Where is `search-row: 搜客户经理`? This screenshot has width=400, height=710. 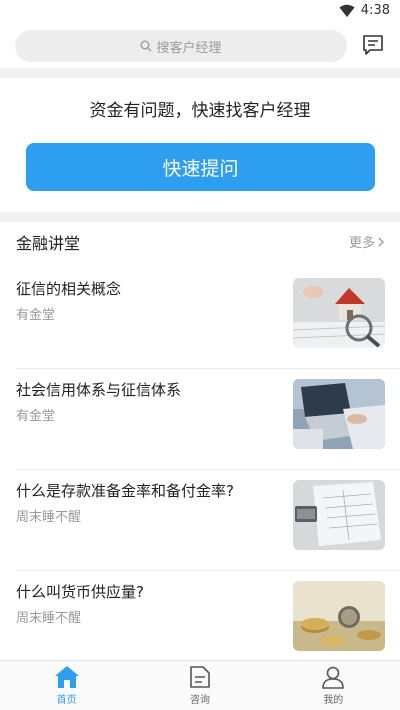
search-row: 搜客户经理 is located at coordinates (200, 48).